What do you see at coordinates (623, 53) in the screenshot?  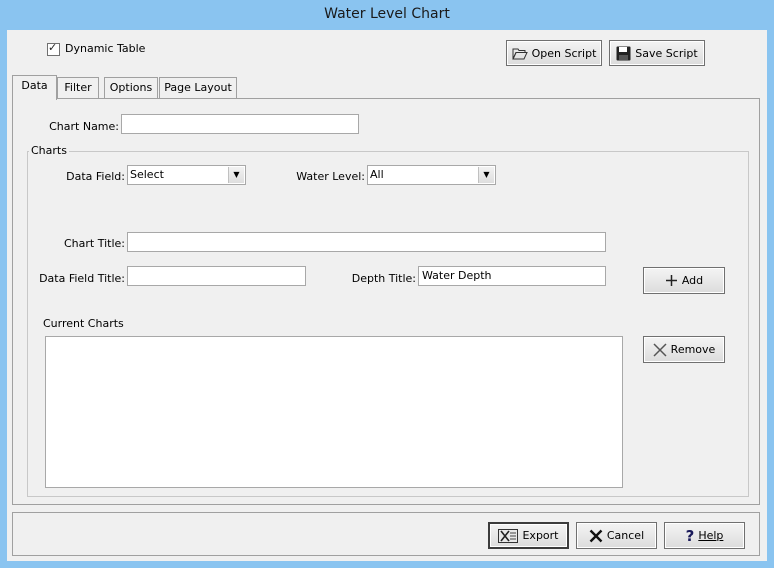 I see `floppy-disk-icon` at bounding box center [623, 53].